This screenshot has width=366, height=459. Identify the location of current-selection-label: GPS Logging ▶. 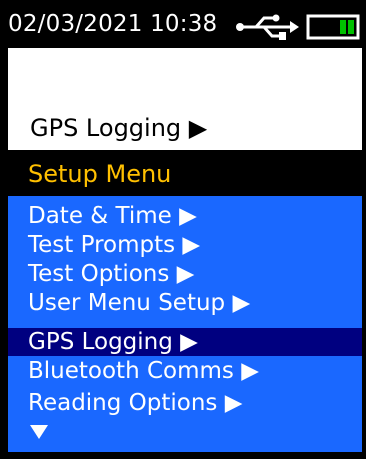
(119, 128).